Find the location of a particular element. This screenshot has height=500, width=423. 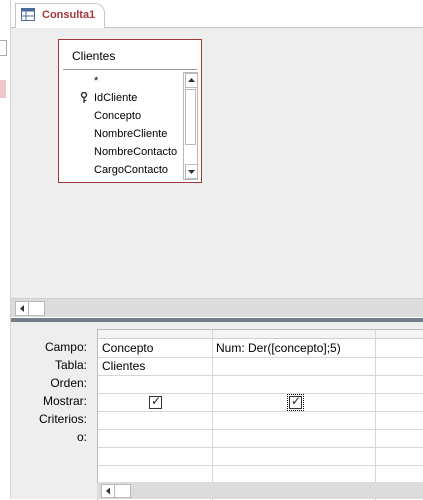

caret-down-icon is located at coordinates (191, 172).